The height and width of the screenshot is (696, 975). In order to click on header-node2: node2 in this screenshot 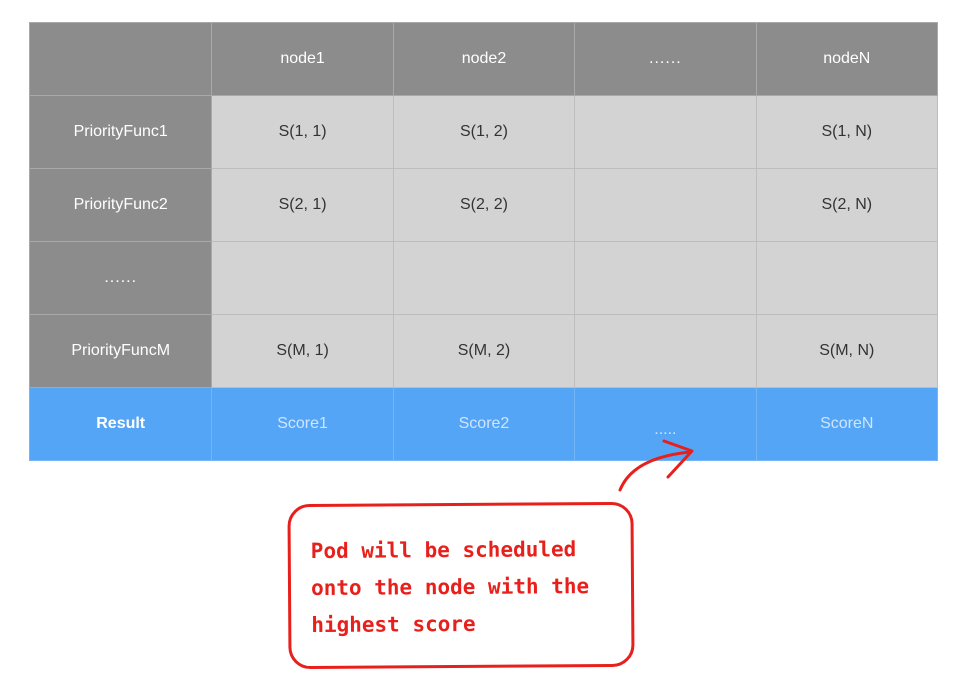, I will do `click(484, 59)`.